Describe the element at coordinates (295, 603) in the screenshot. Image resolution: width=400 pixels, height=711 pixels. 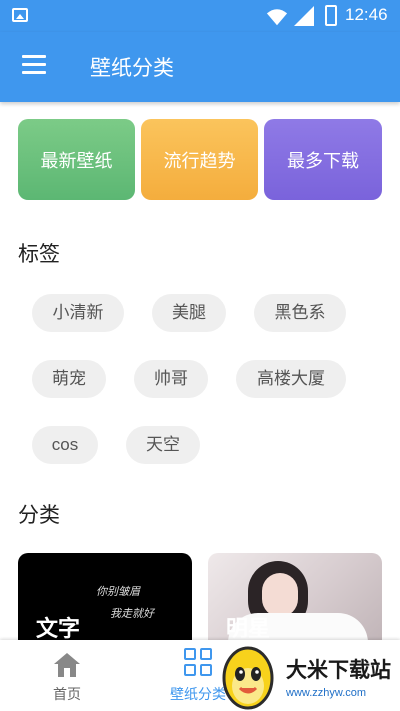
I see `category-card-celebrity: 明星` at that location.